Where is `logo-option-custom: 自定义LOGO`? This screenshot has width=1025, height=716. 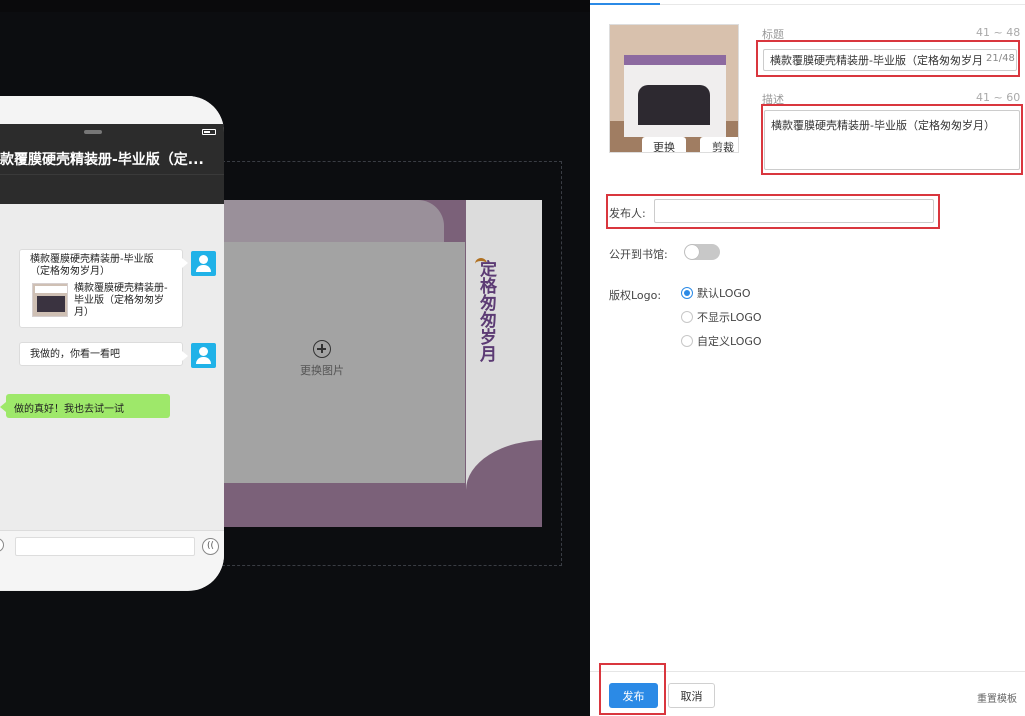 logo-option-custom: 自定义LOGO is located at coordinates (721, 343).